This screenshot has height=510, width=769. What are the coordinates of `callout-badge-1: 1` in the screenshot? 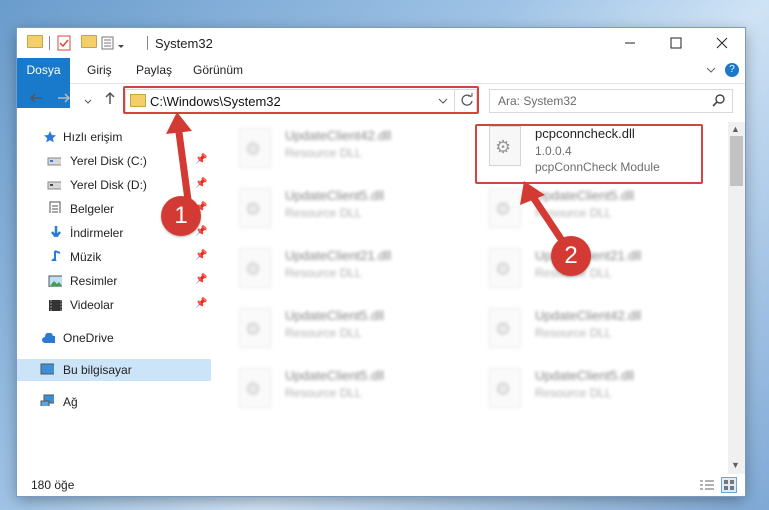 It's located at (181, 216).